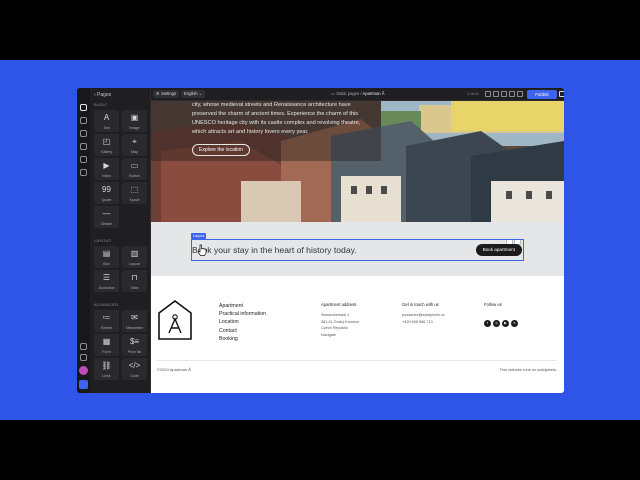  What do you see at coordinates (83, 370) in the screenshot?
I see `avatar` at bounding box center [83, 370].